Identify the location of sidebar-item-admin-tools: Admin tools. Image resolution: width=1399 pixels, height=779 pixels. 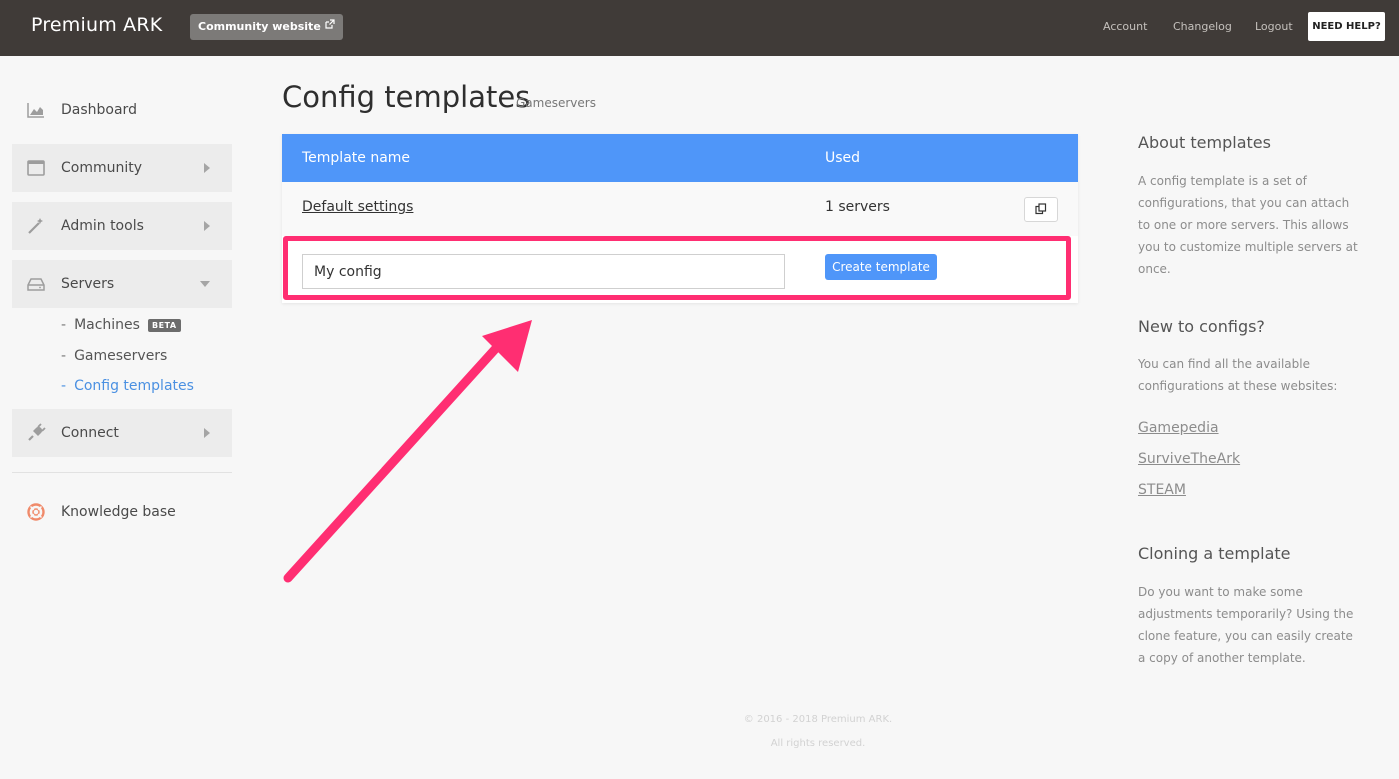
(122, 226).